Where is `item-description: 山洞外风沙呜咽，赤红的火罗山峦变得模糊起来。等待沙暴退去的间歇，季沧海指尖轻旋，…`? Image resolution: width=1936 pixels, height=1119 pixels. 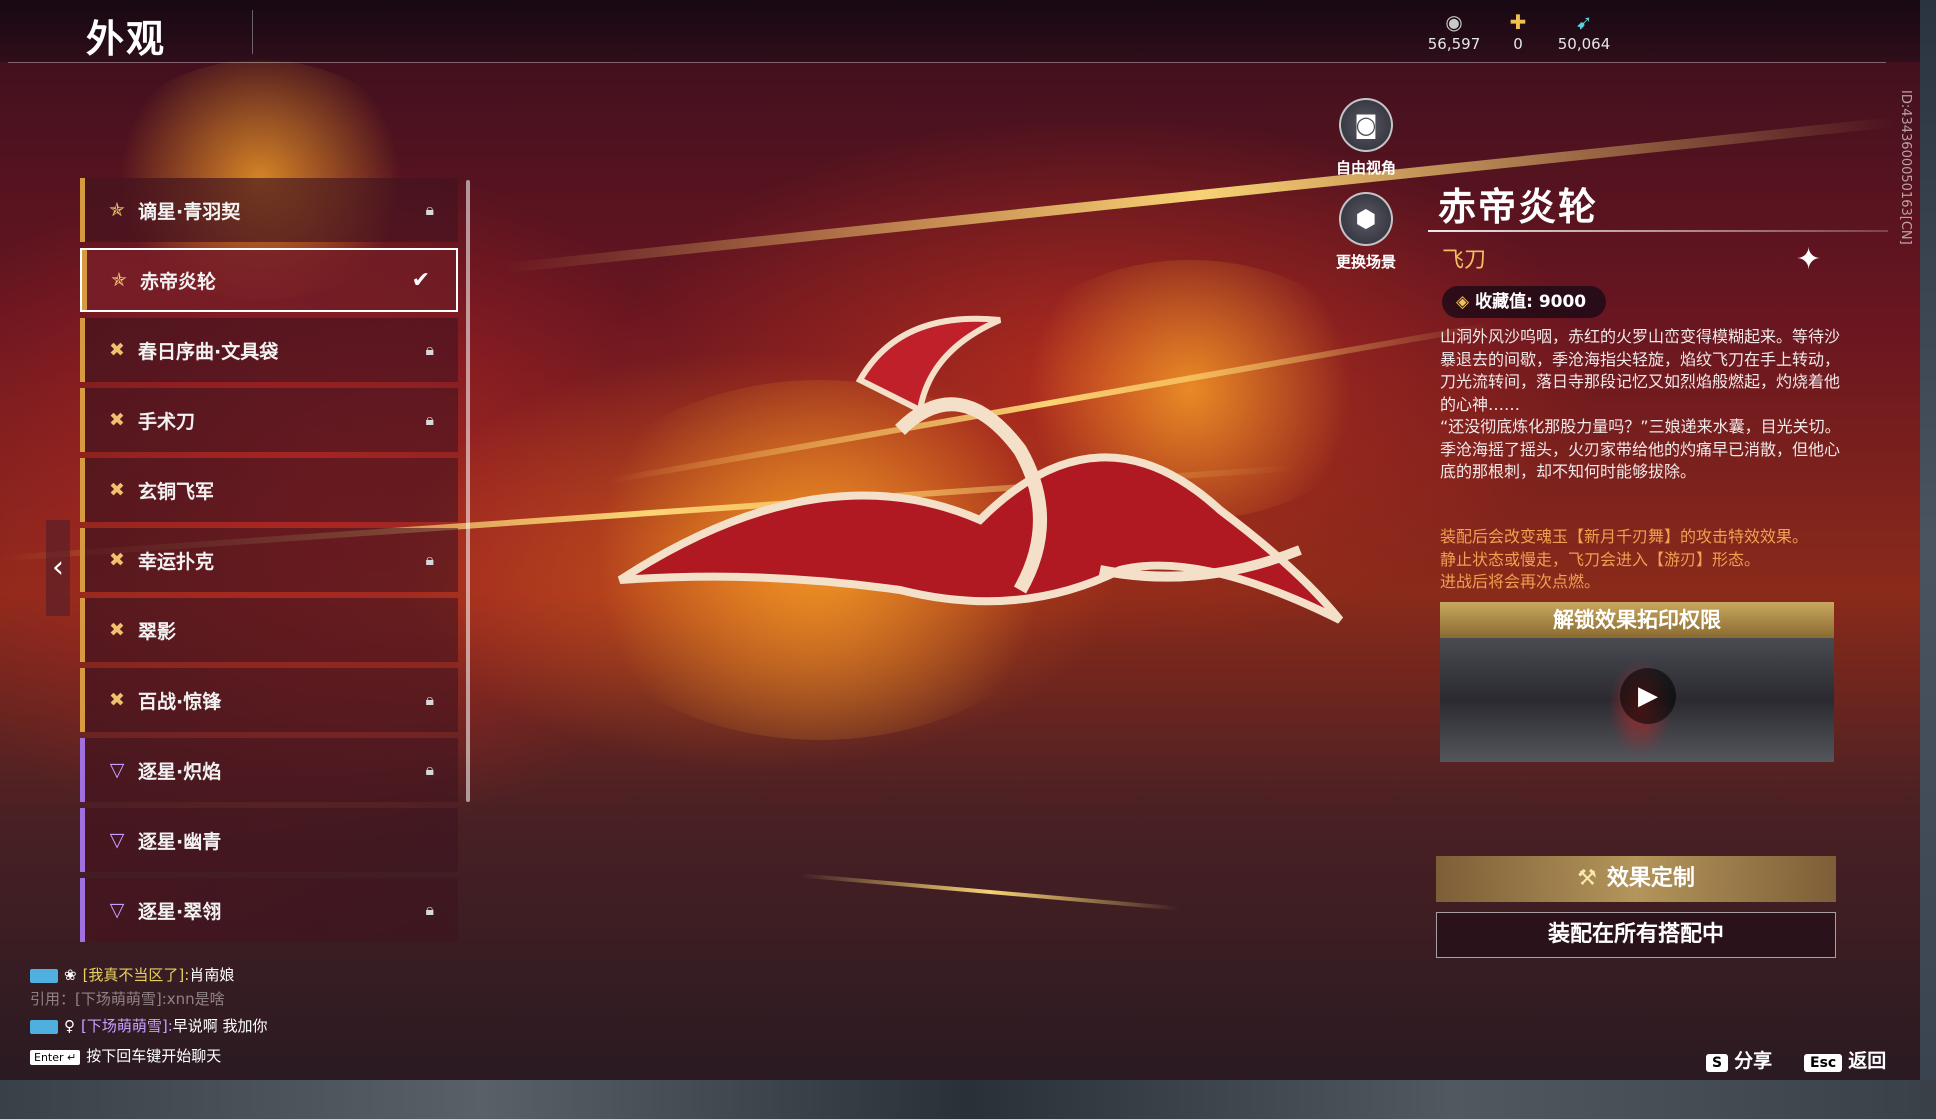 item-description: 山洞外风沙呜咽，赤红的火罗山峦变得模糊起来。等待沙暴退去的间歇，季沧海指尖轻旋，… is located at coordinates (1644, 405).